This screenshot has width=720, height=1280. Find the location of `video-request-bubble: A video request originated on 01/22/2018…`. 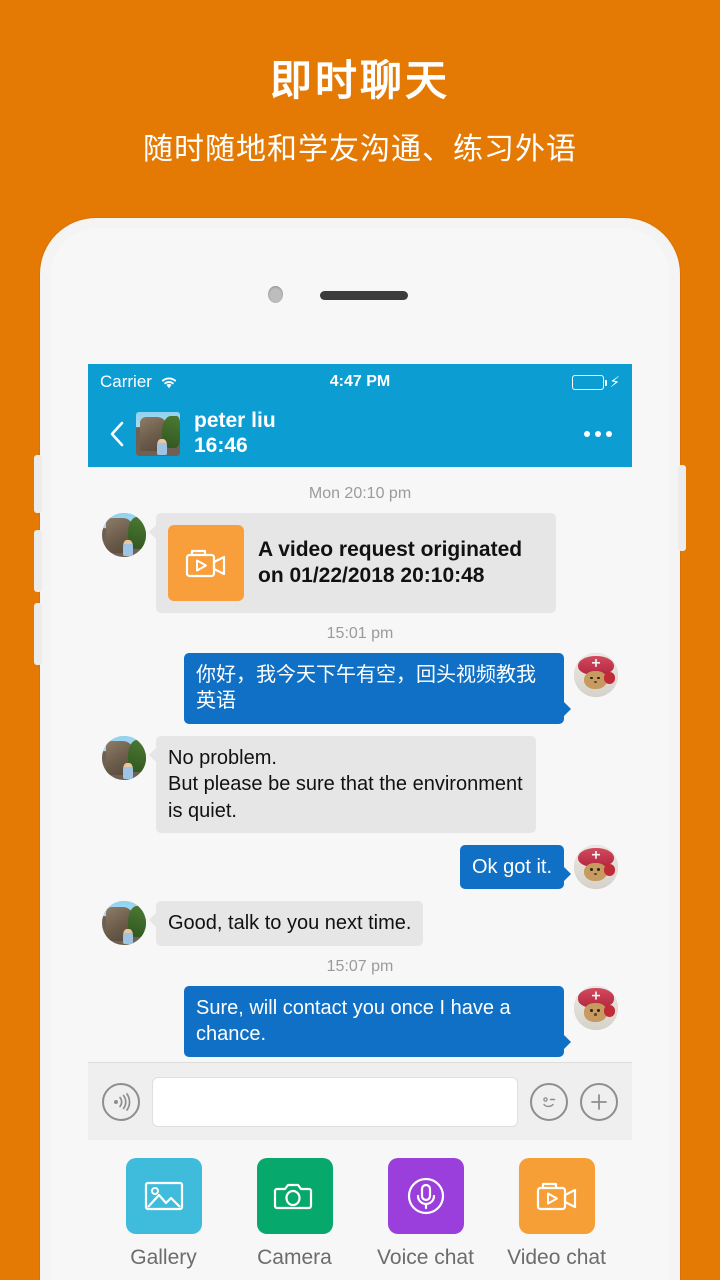

video-request-bubble: A video request originated on 01/22/2018… is located at coordinates (352, 563).